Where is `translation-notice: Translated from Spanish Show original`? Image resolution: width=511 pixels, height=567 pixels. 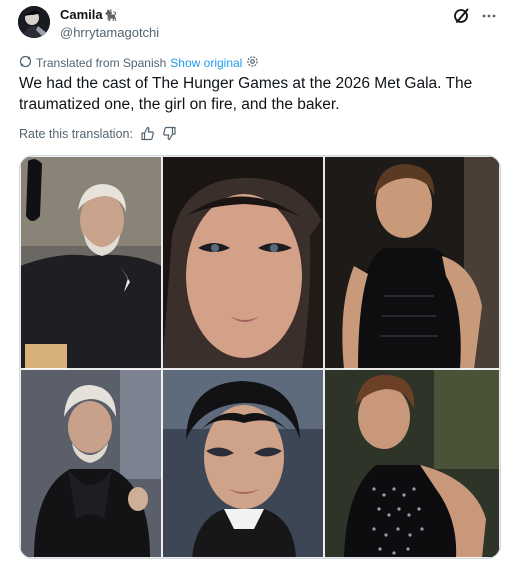
translation-notice: Translated from Spanish Show original is located at coordinates (139, 63).